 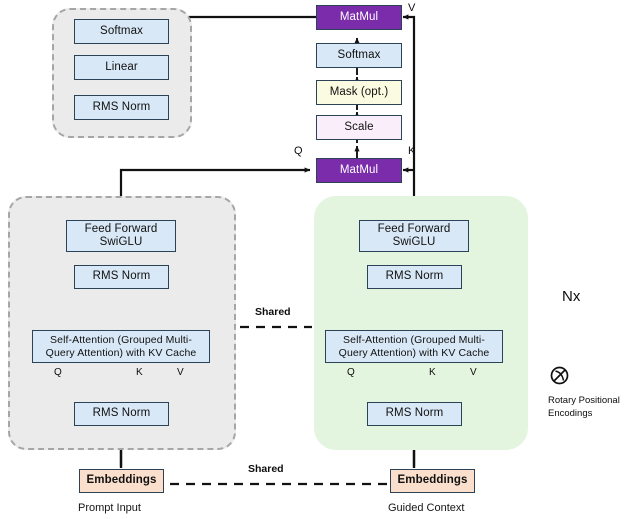 I want to click on left-embeddings-block: Embeddings, so click(x=121, y=481).